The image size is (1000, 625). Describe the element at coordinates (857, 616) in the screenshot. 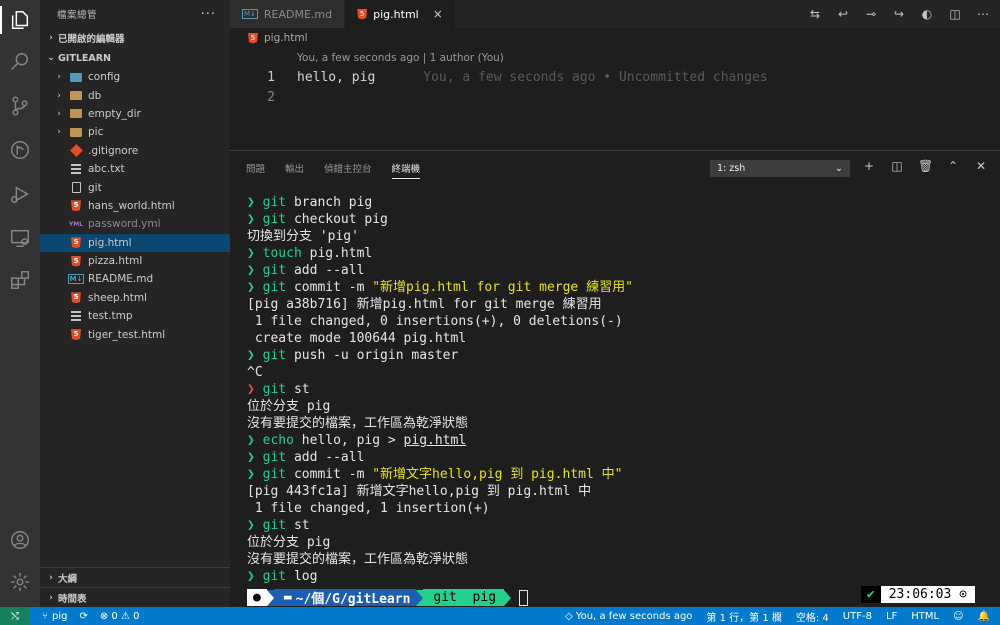

I see `encoding: UTF-8` at that location.